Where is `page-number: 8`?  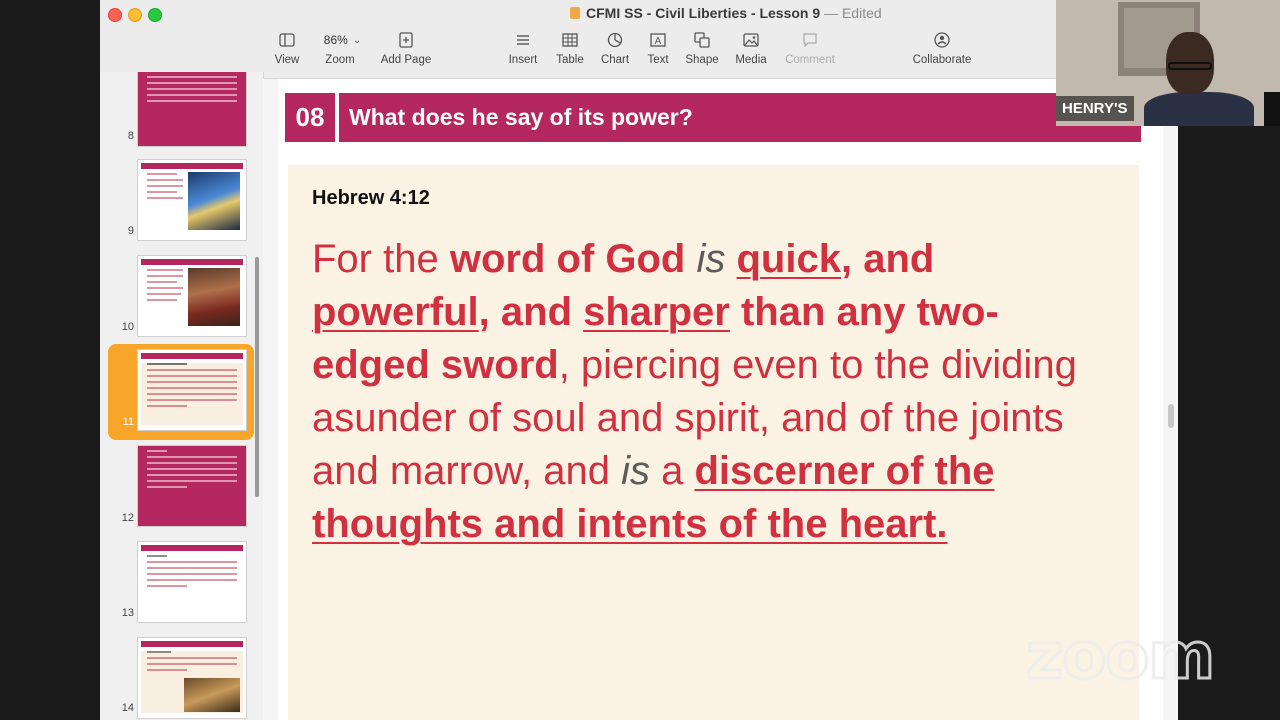 page-number: 8 is located at coordinates (130, 136).